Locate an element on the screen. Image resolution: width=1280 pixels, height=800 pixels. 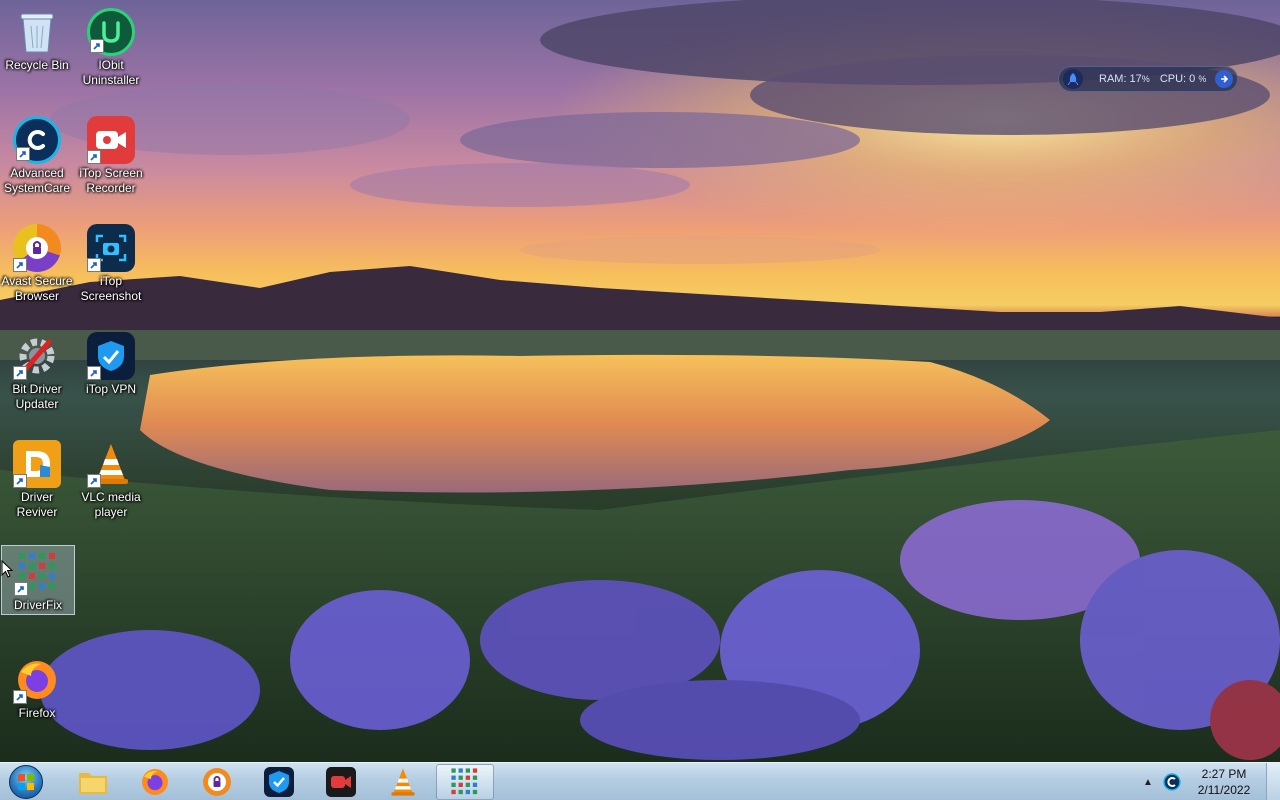
advanced-systemcare-icon is located at coordinates (37, 140).